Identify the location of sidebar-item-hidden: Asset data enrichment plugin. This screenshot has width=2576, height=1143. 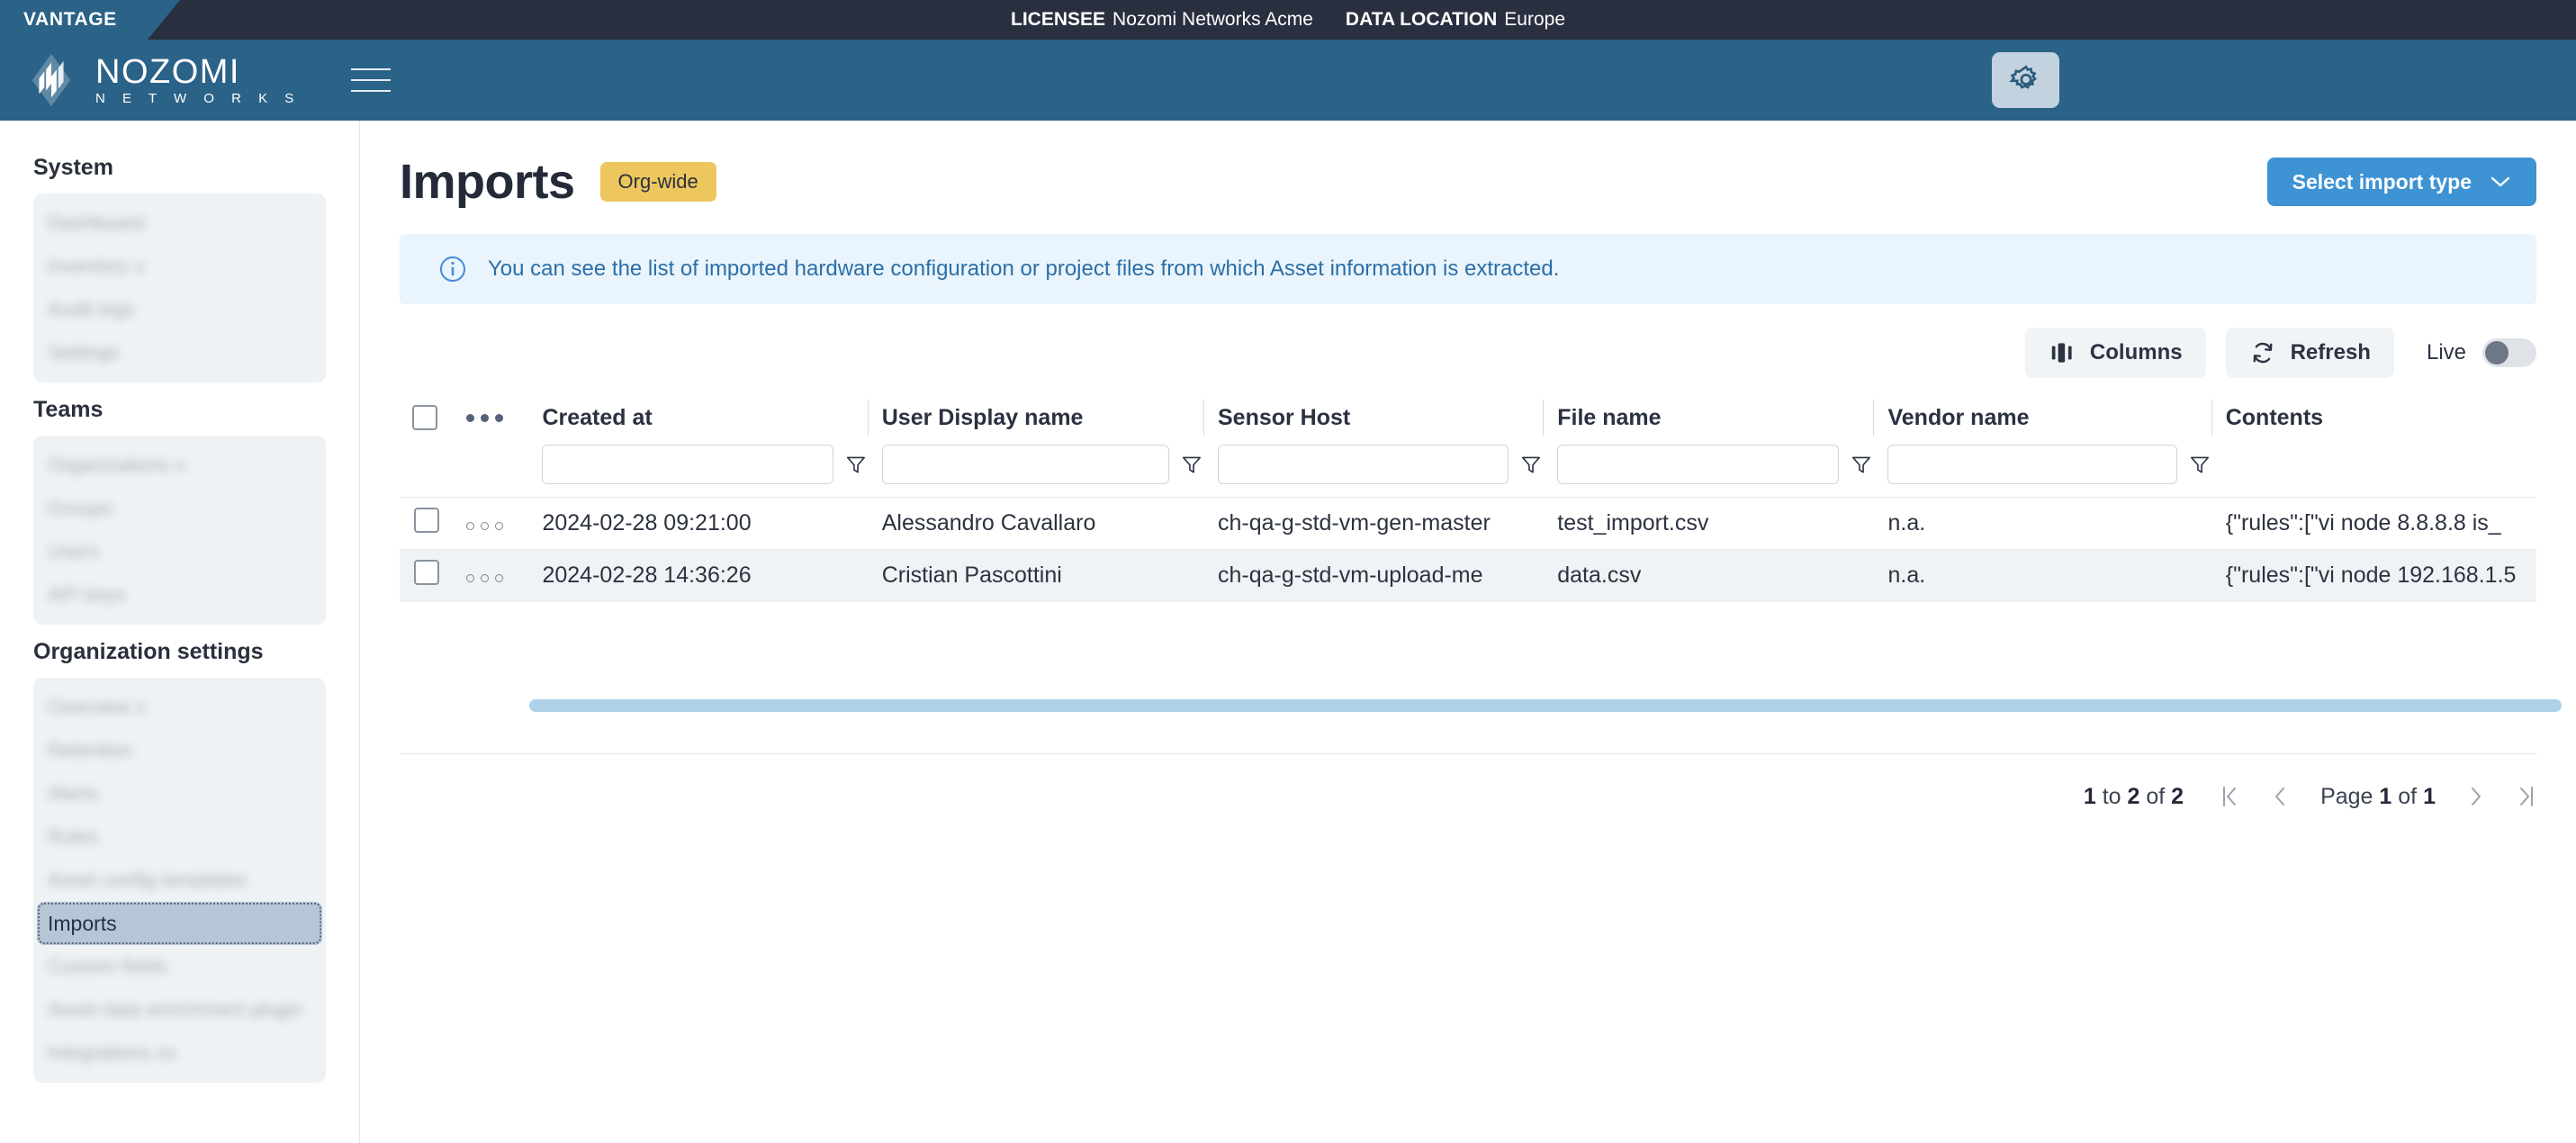
(179, 1010).